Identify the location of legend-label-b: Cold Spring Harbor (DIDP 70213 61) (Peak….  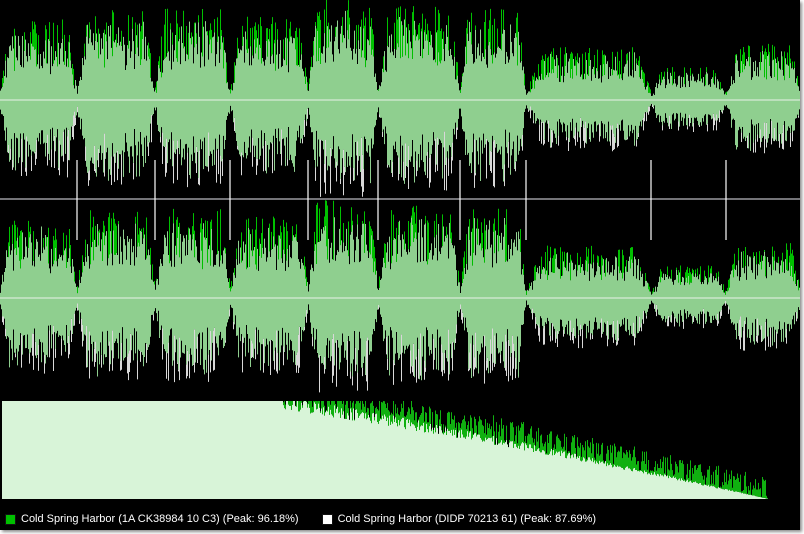
(467, 519).